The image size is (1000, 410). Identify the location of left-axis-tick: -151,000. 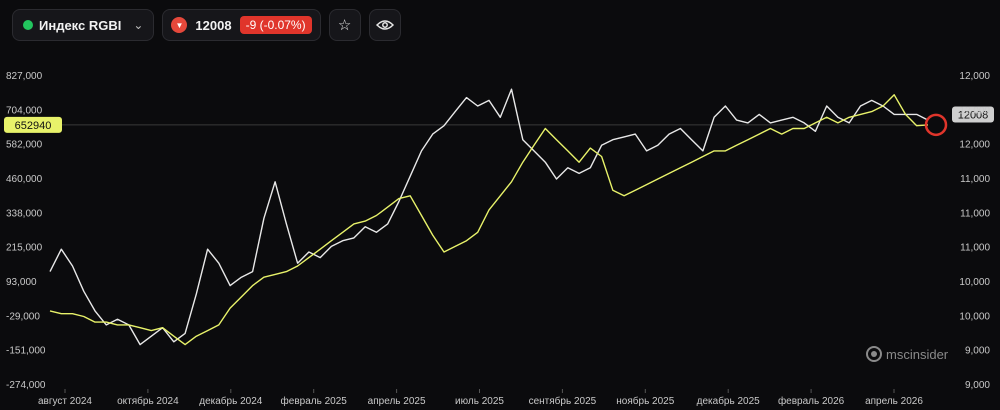
(26, 351).